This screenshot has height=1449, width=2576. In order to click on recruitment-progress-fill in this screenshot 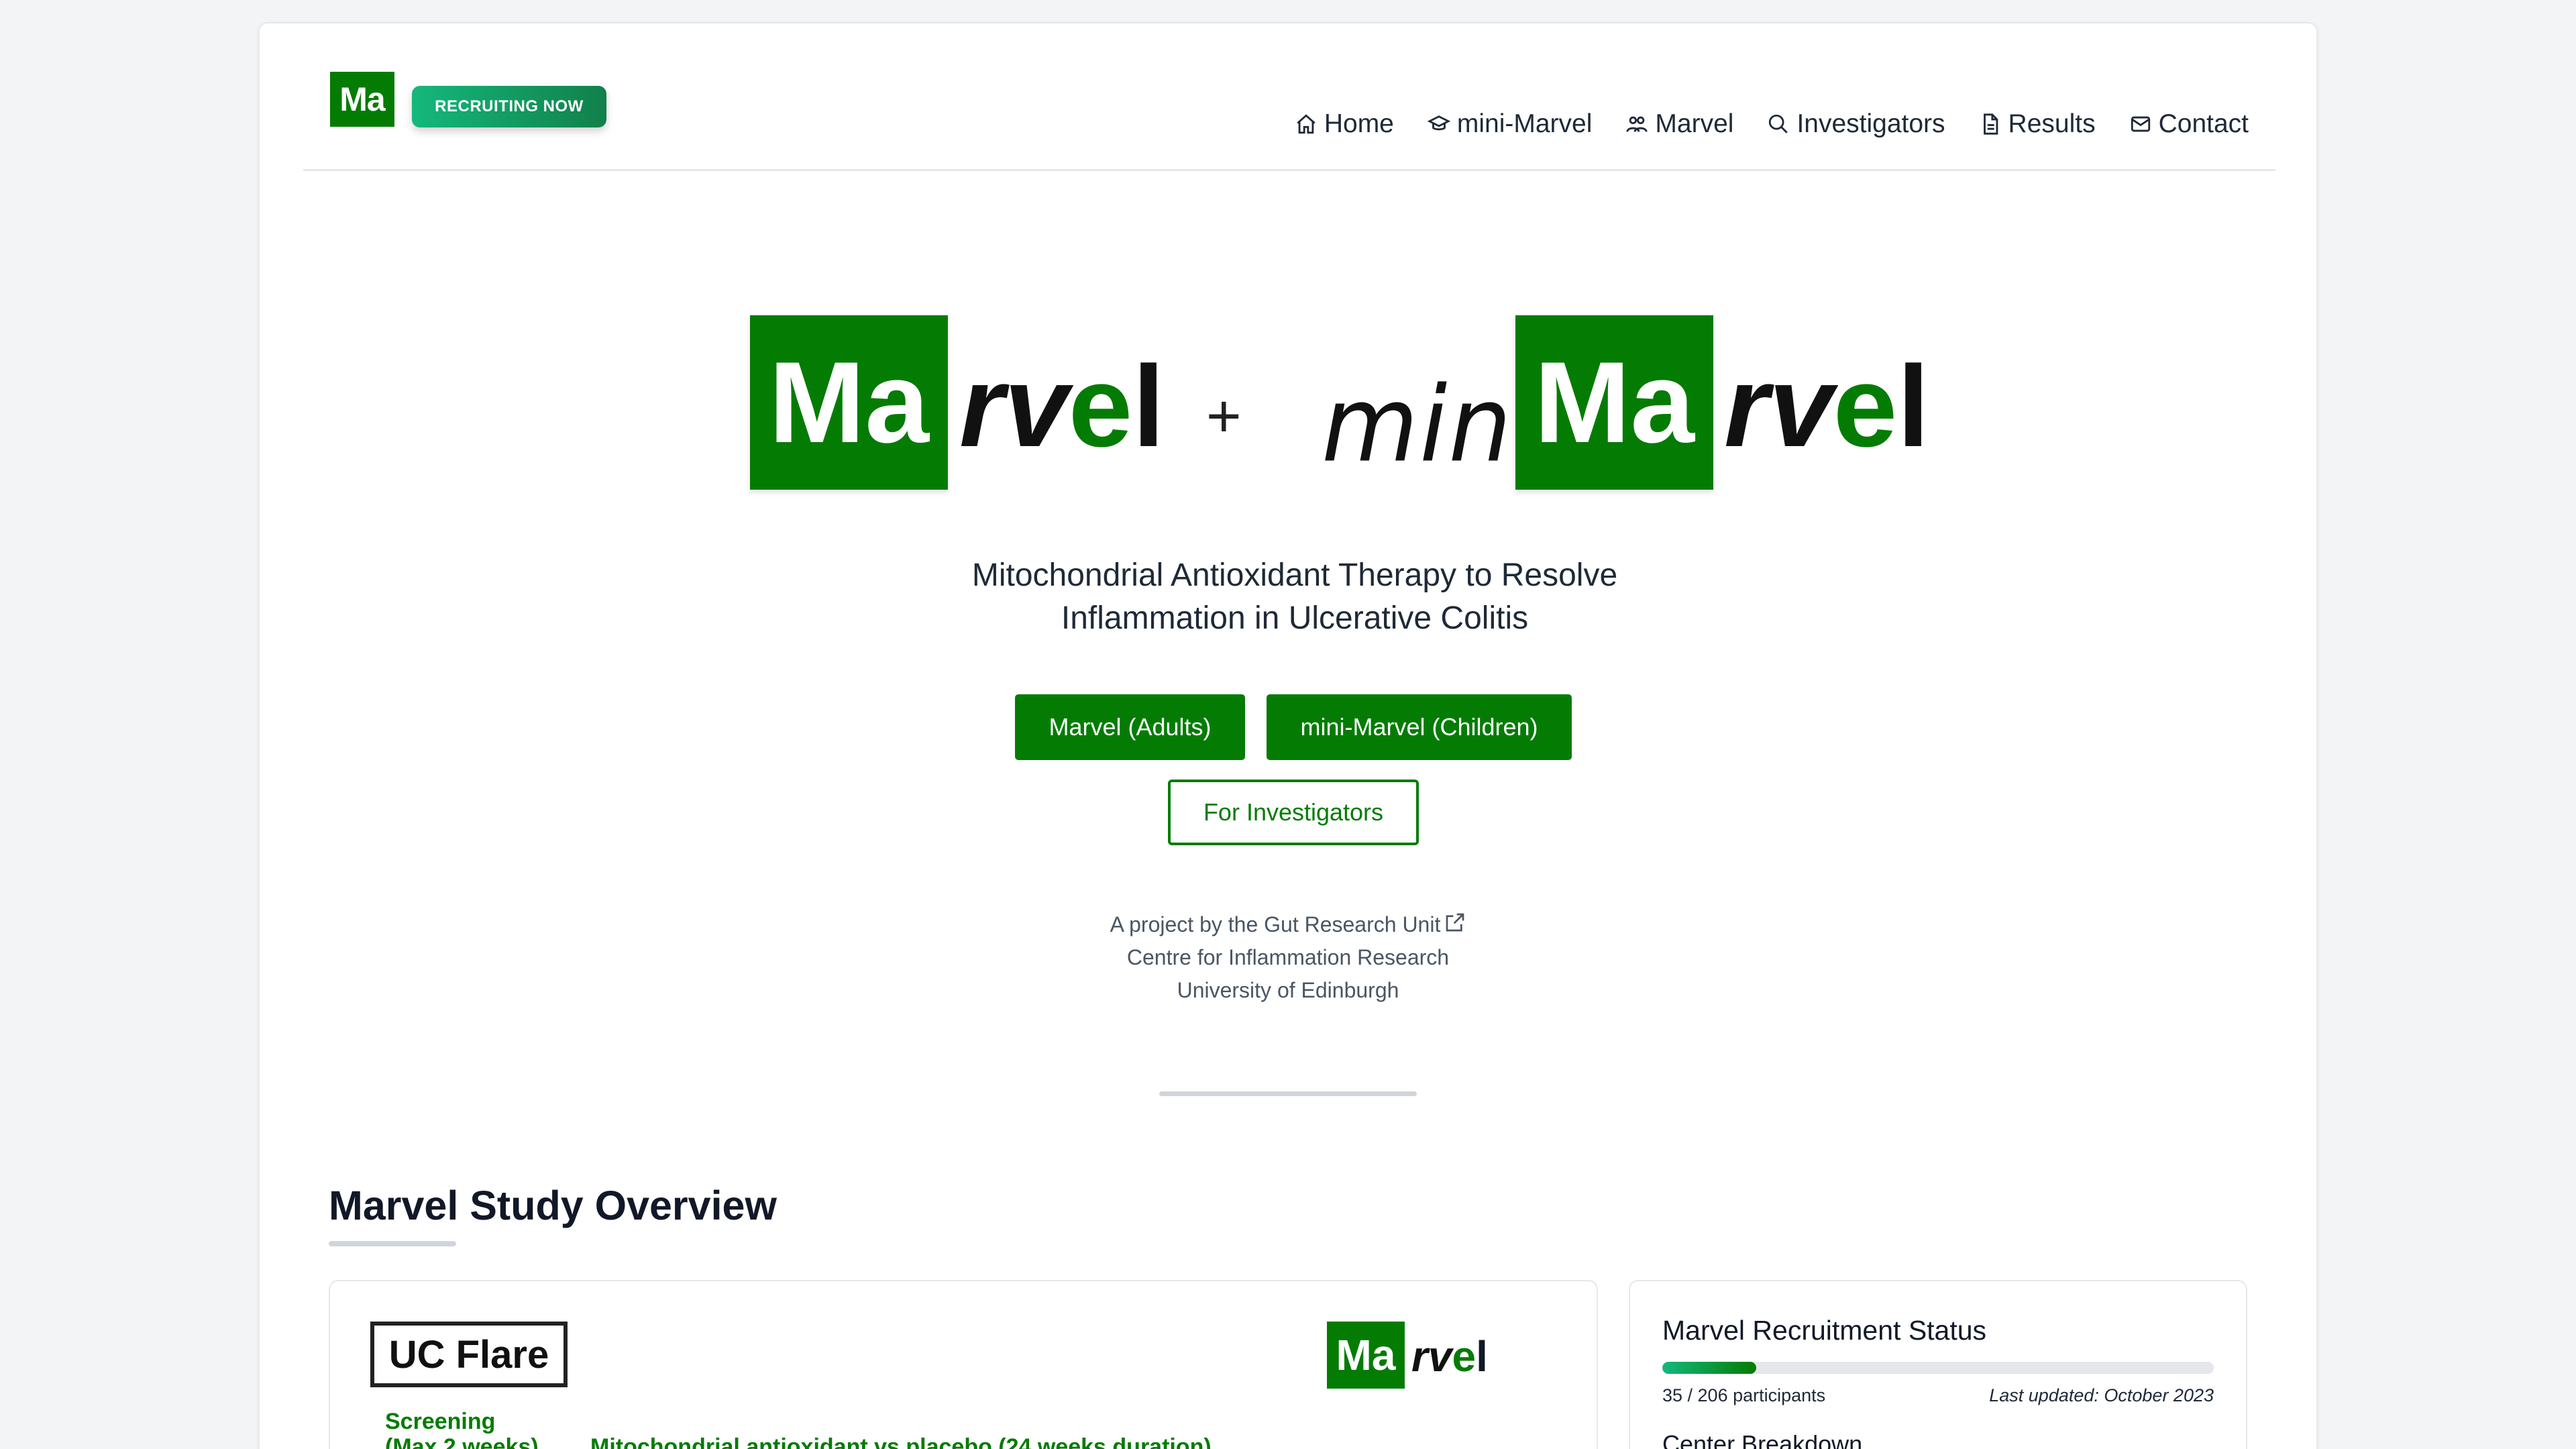, I will do `click(1709, 1368)`.